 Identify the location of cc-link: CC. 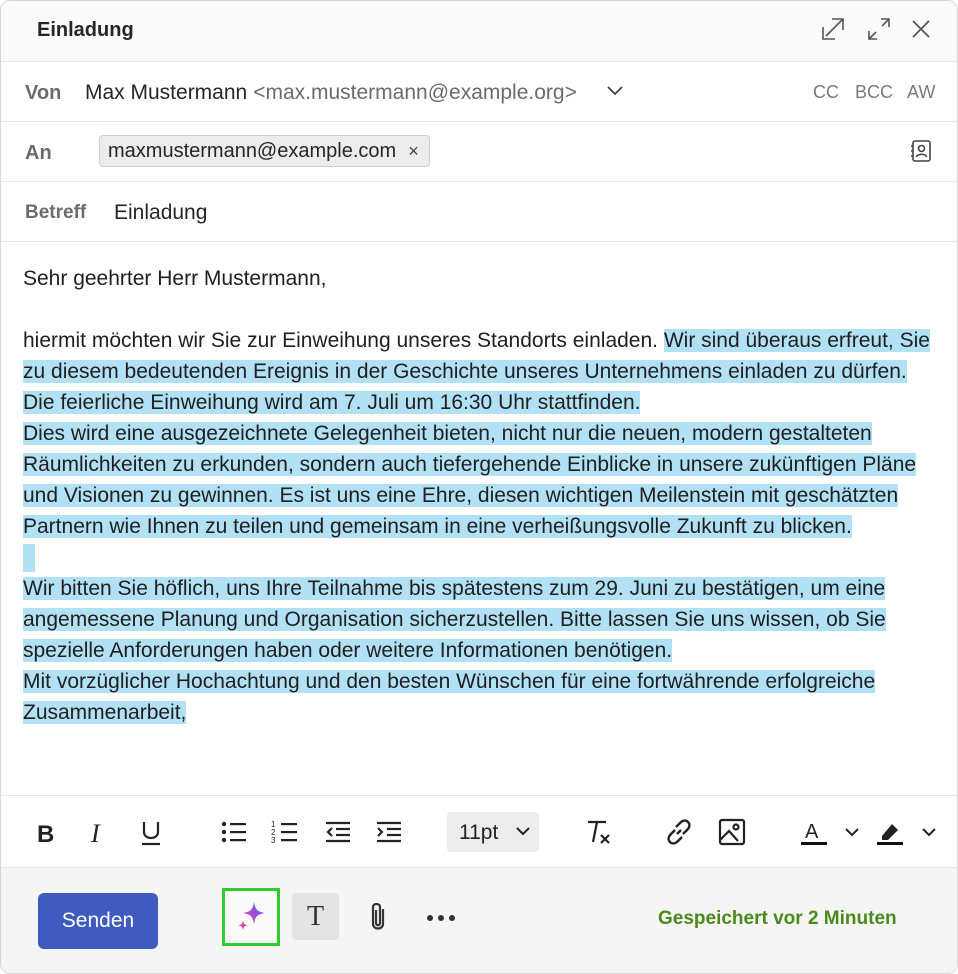
(826, 92).